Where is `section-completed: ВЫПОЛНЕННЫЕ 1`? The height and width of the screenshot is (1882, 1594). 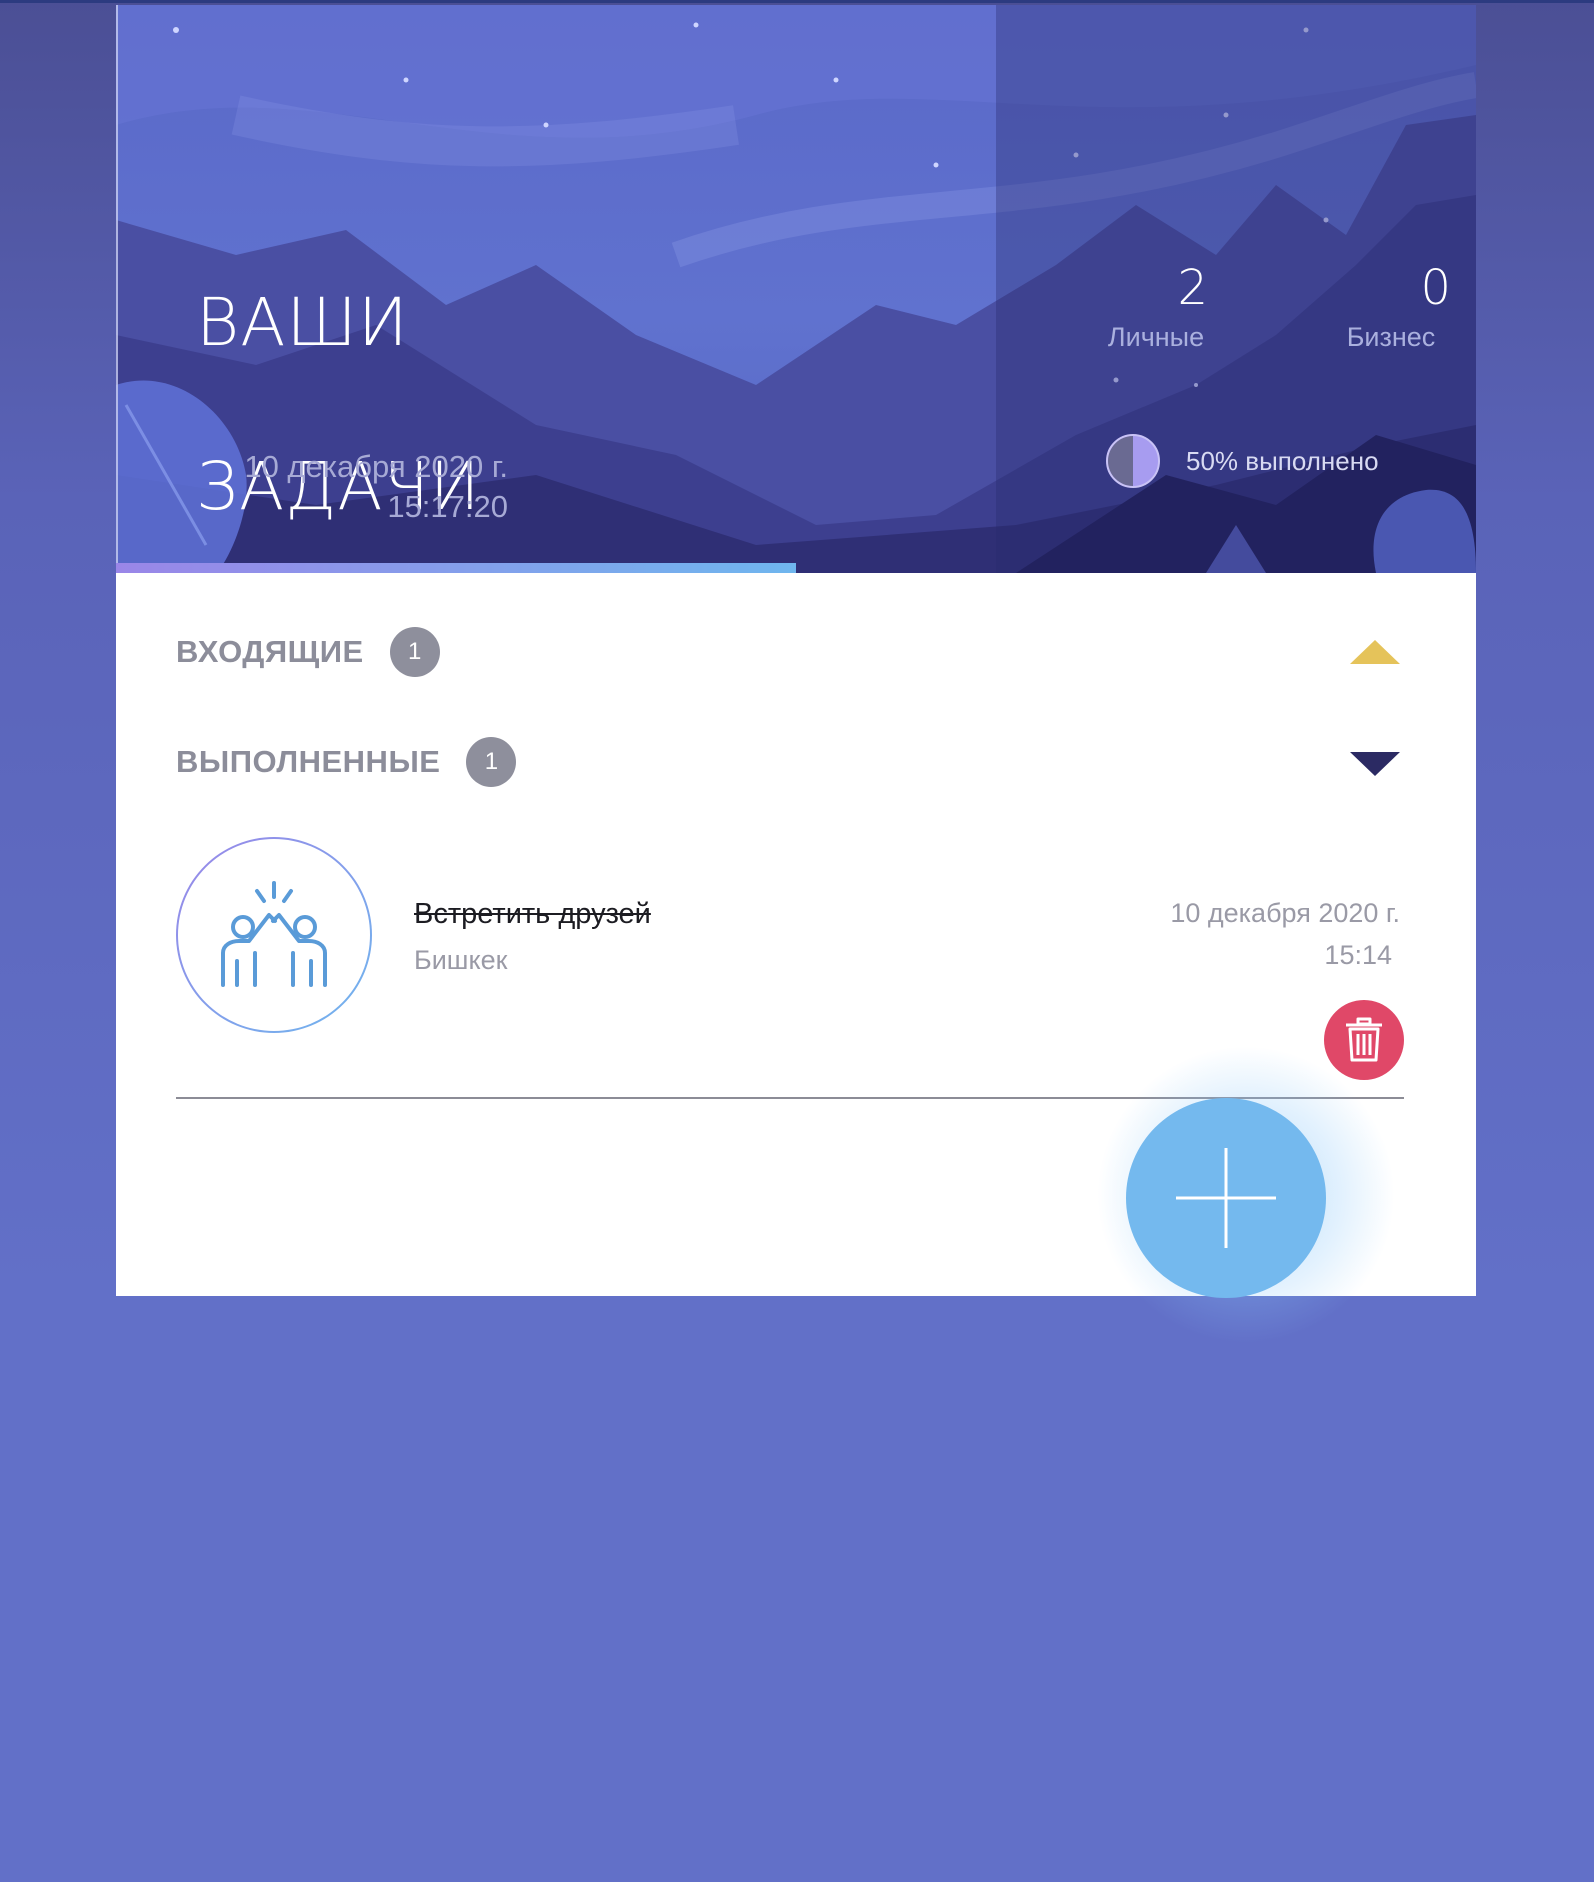
section-completed: ВЫПОЛНЕННЫЕ 1 is located at coordinates (796, 762).